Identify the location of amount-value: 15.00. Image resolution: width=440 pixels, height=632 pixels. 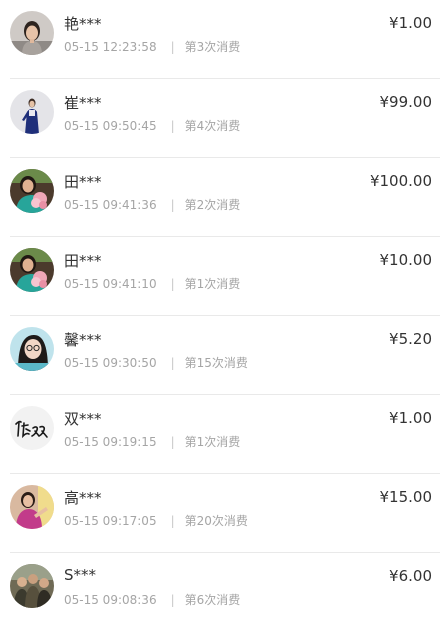
(410, 497).